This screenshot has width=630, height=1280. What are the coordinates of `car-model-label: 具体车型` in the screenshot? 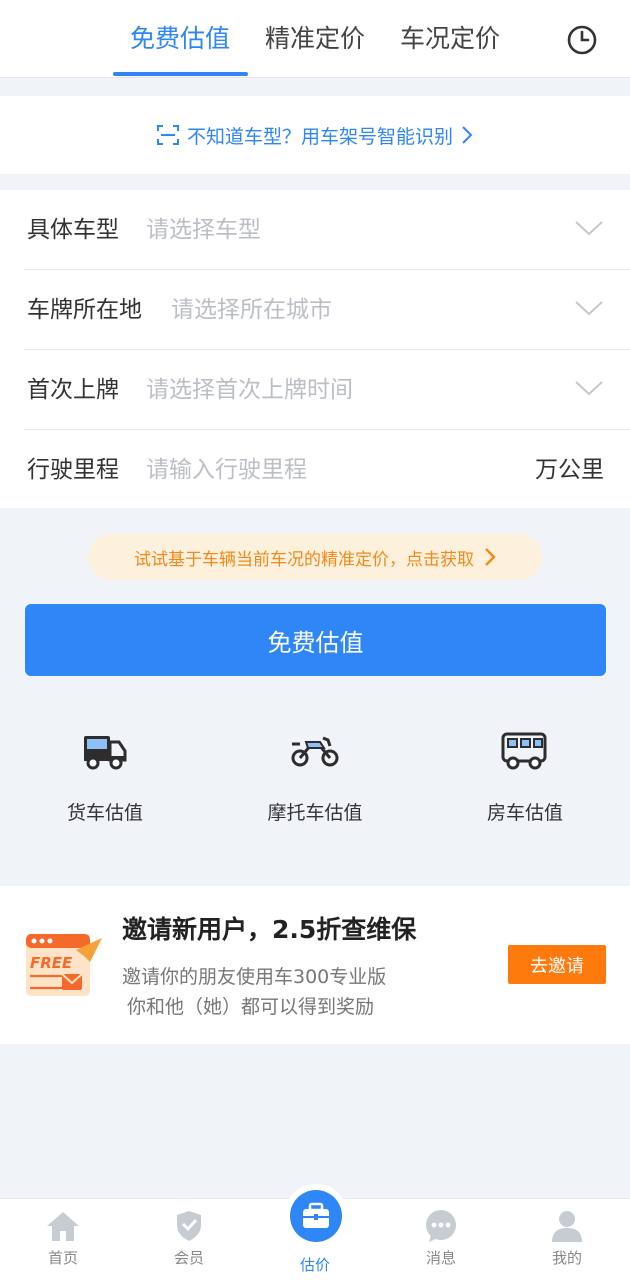 It's located at (73, 230).